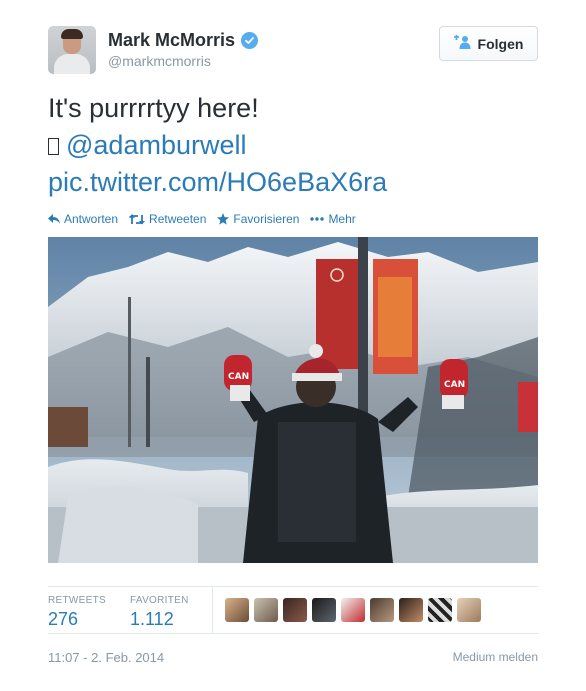 This screenshot has width=586, height=691. I want to click on more-button: Mehr, so click(333, 219).